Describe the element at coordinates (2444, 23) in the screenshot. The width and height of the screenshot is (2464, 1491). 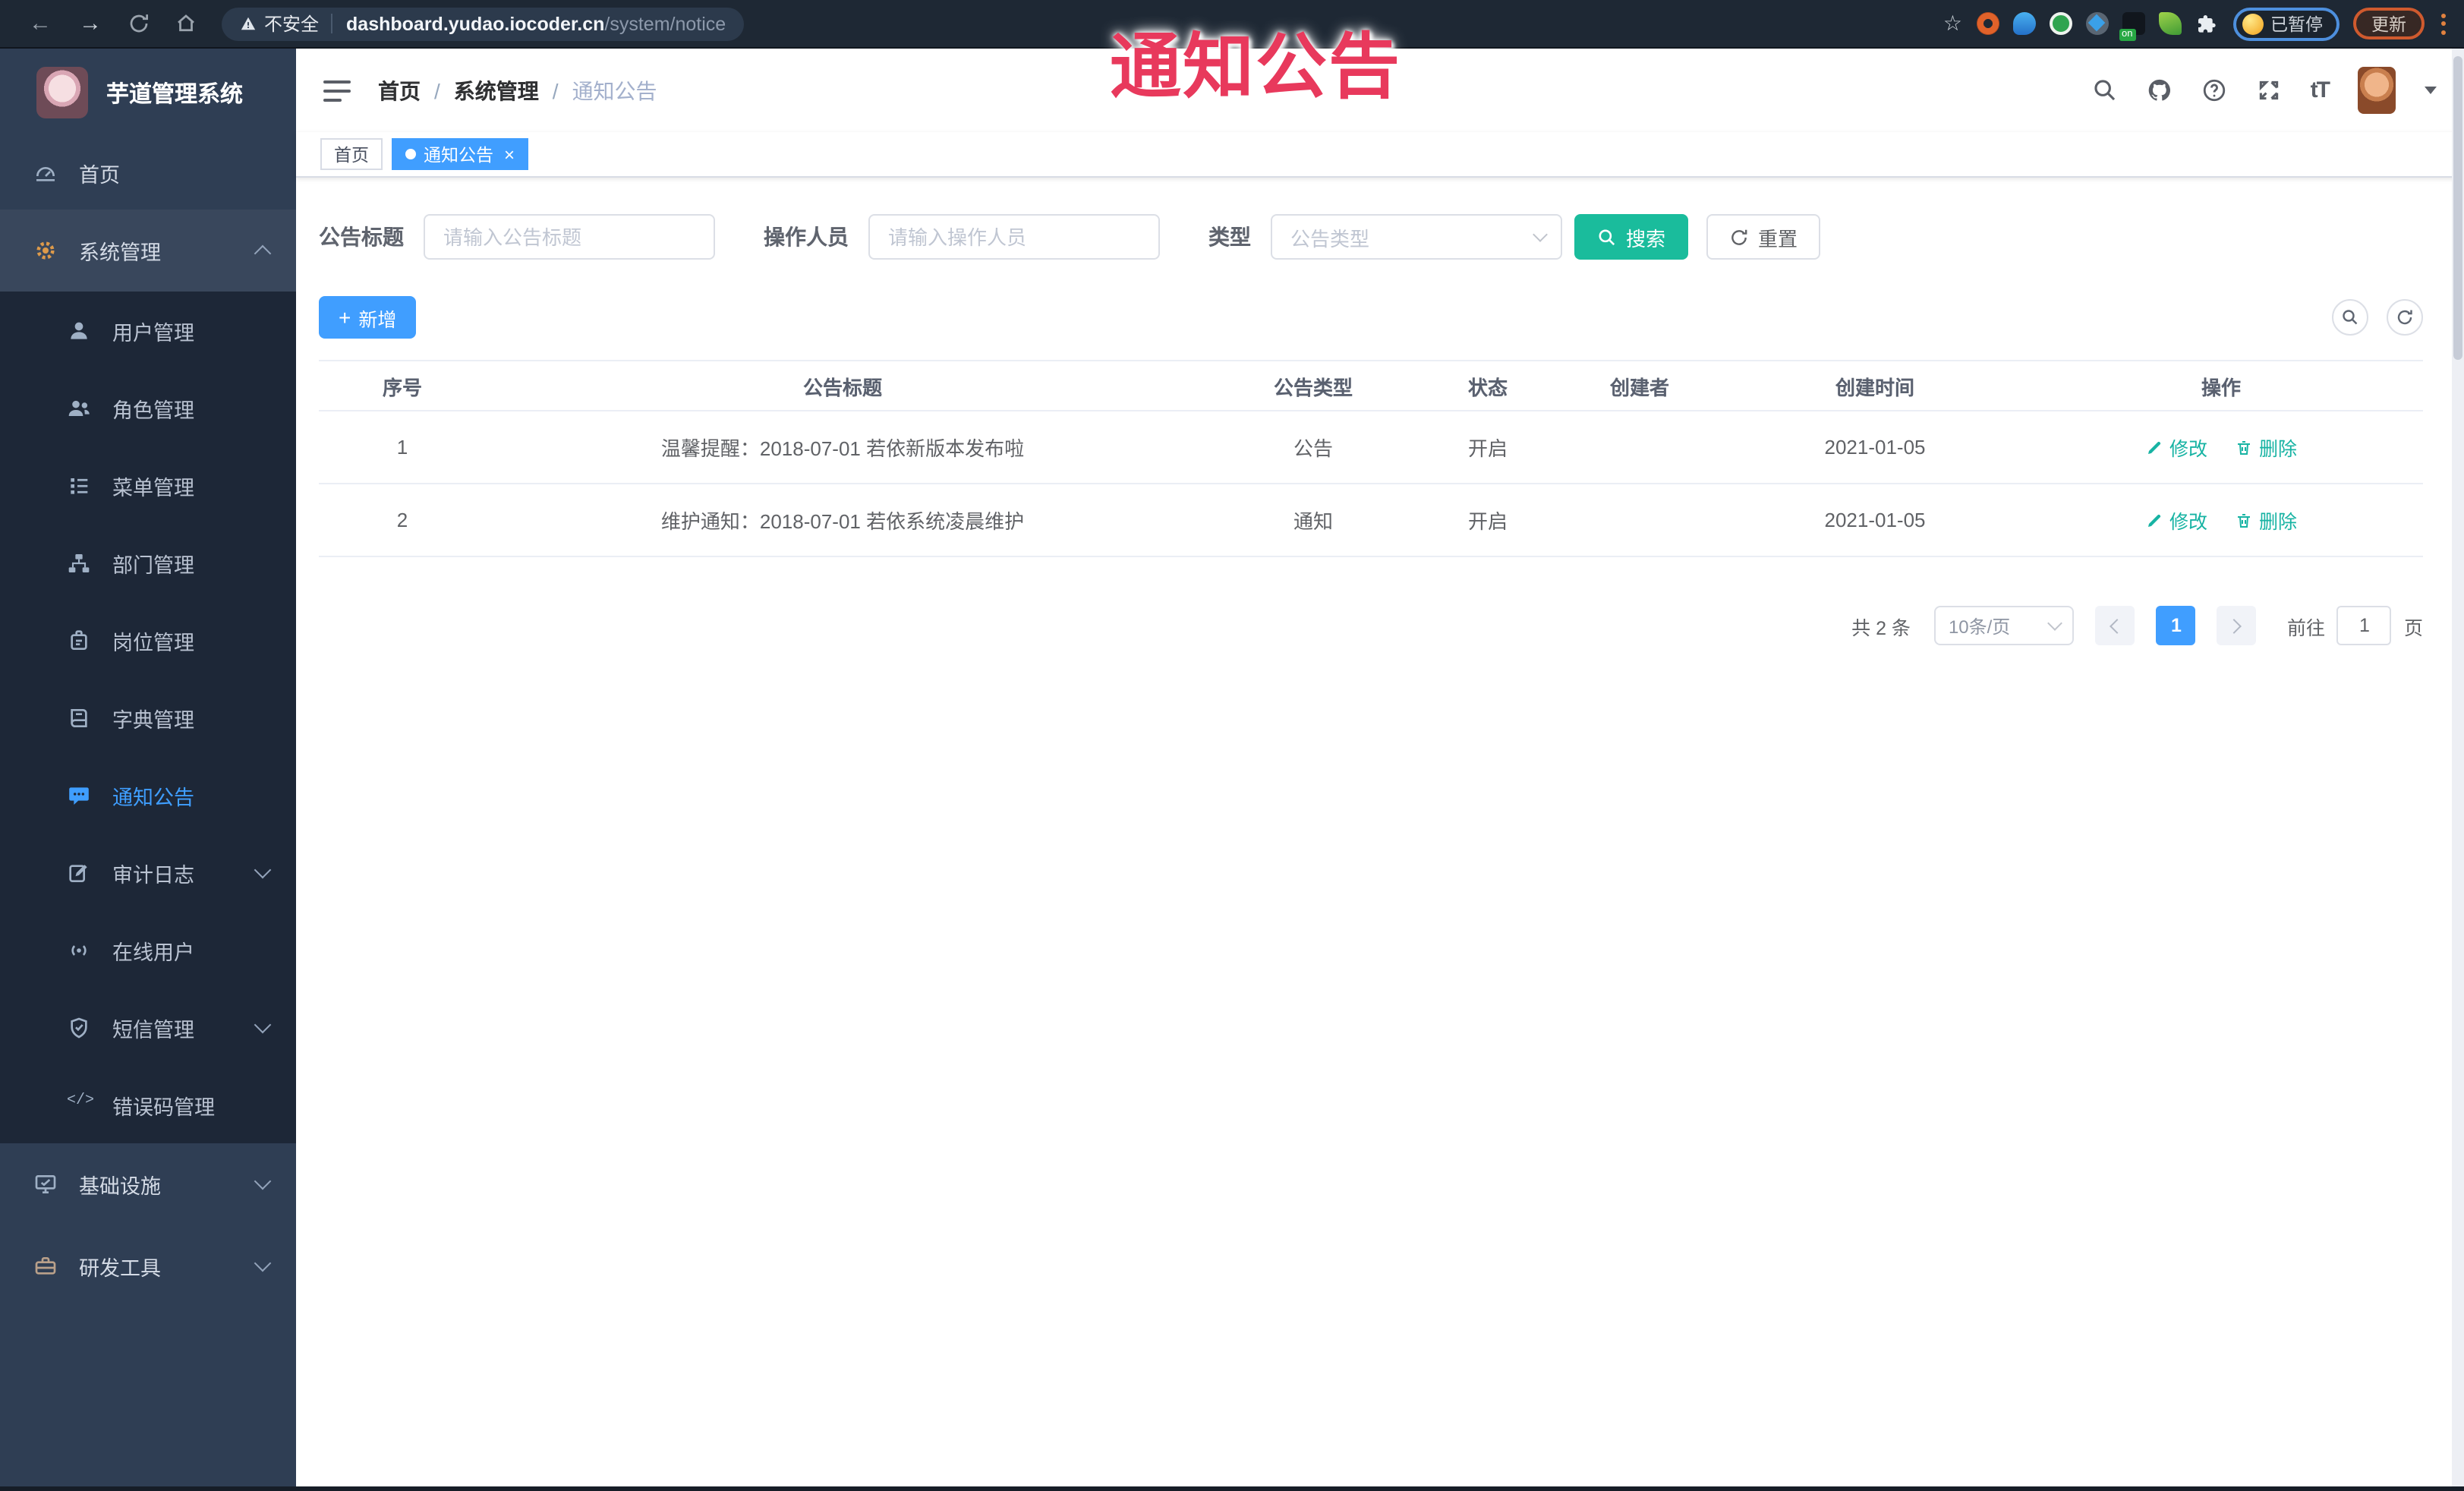
I see `browser-menu-icon` at that location.